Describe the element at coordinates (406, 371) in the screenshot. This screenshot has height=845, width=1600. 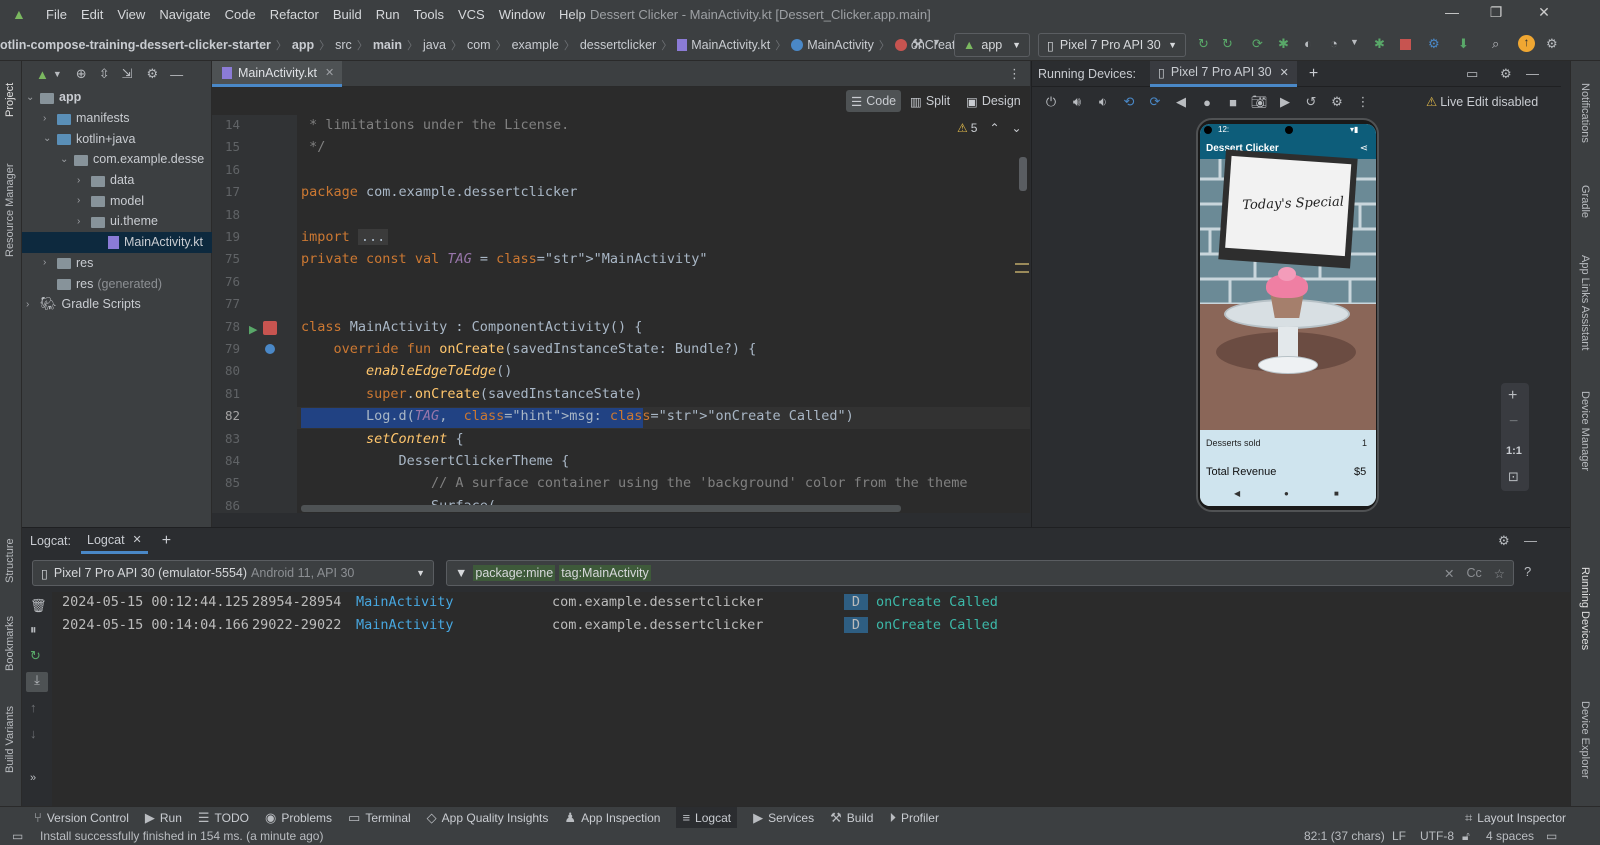
I see `code-line: enableEdgeToEdge()` at that location.